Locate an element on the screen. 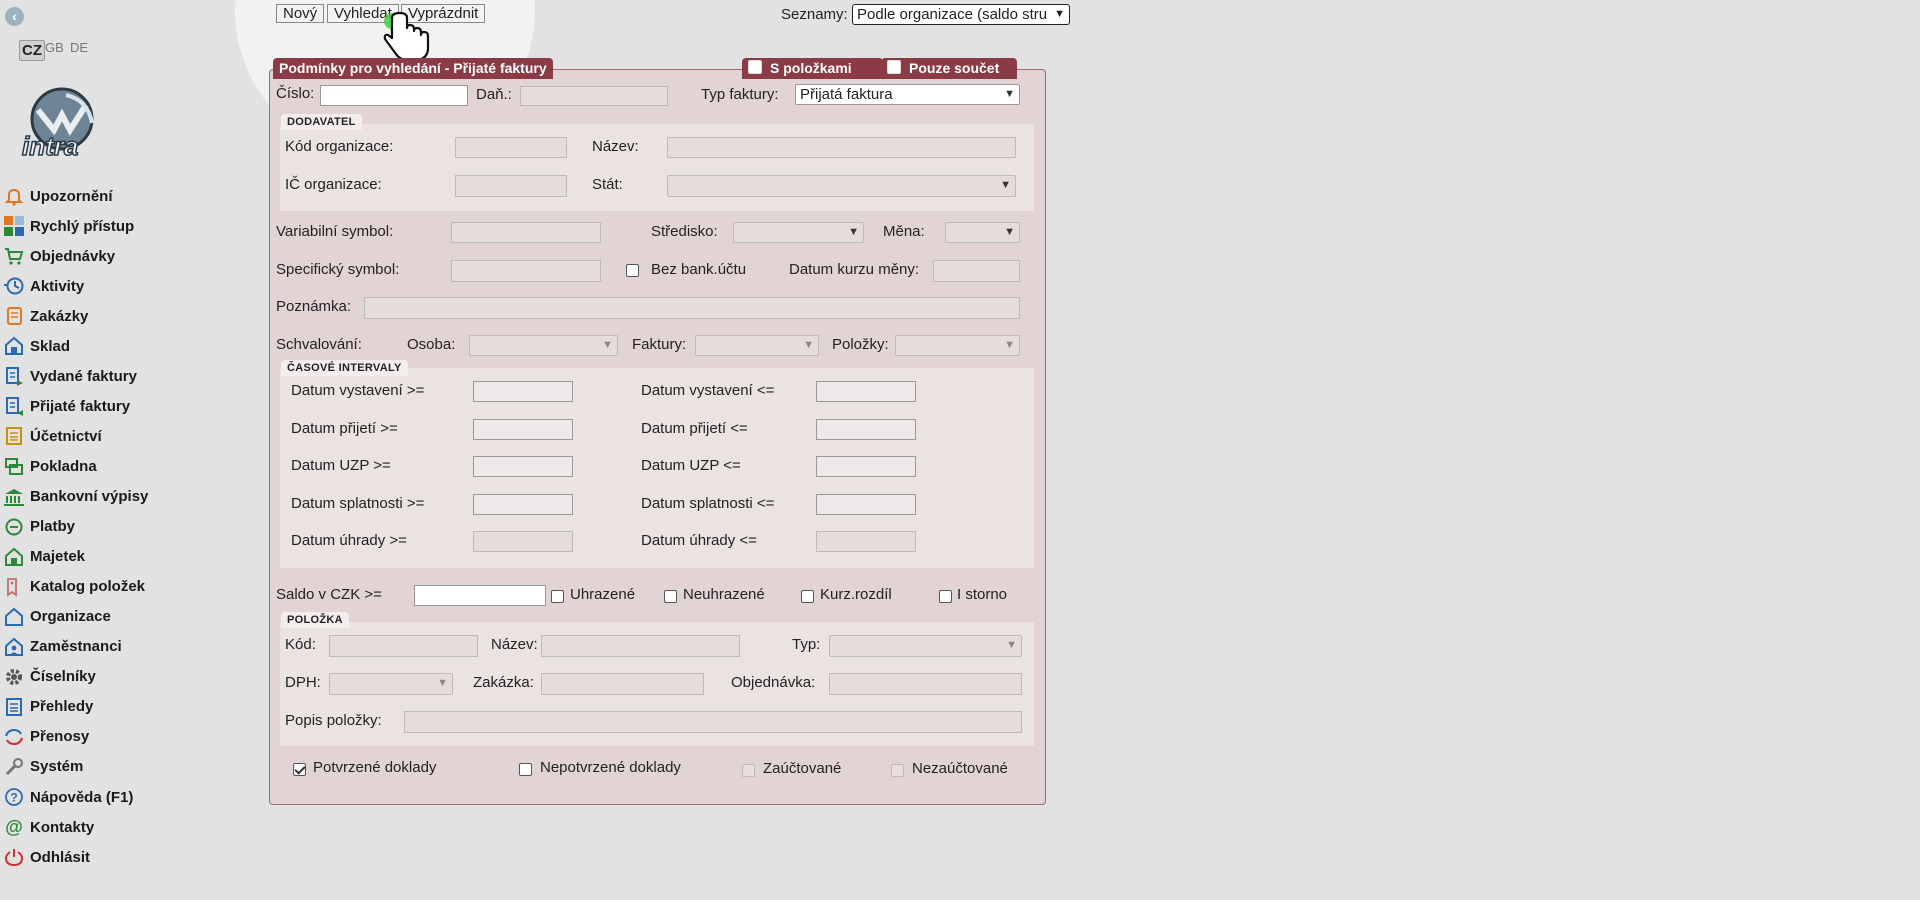  currency-select: ▼ is located at coordinates (982, 232).